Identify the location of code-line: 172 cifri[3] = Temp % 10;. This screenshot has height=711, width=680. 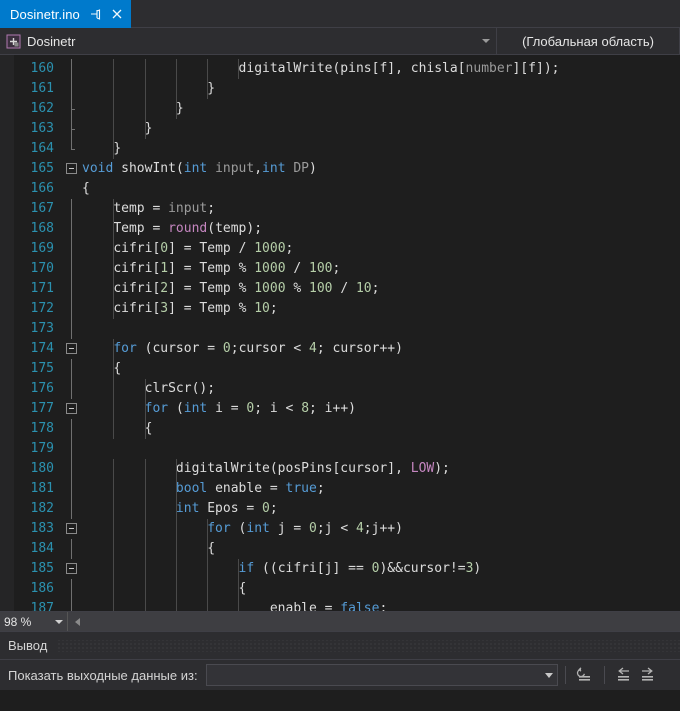
(347, 309).